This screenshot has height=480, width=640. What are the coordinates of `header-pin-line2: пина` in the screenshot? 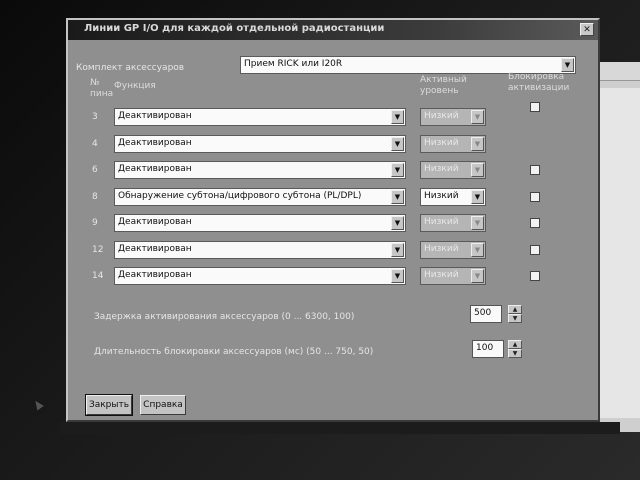 It's located at (102, 94).